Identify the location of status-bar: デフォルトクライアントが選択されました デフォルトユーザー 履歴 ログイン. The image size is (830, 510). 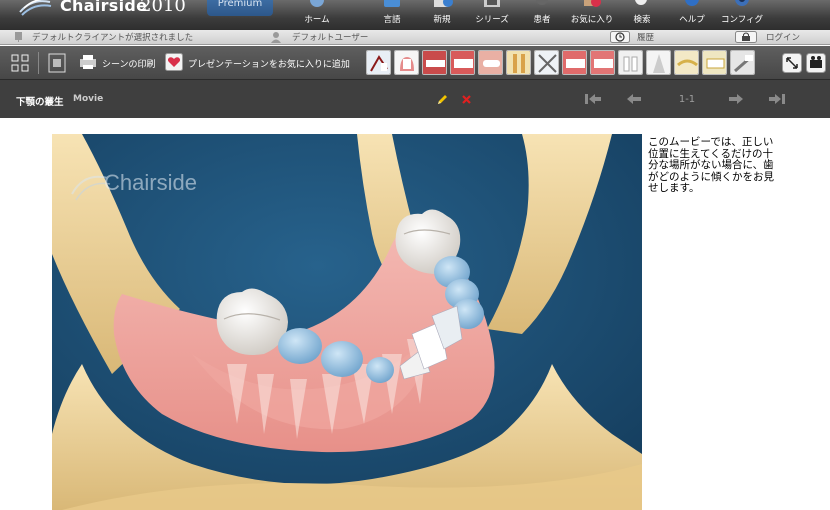
(415, 37).